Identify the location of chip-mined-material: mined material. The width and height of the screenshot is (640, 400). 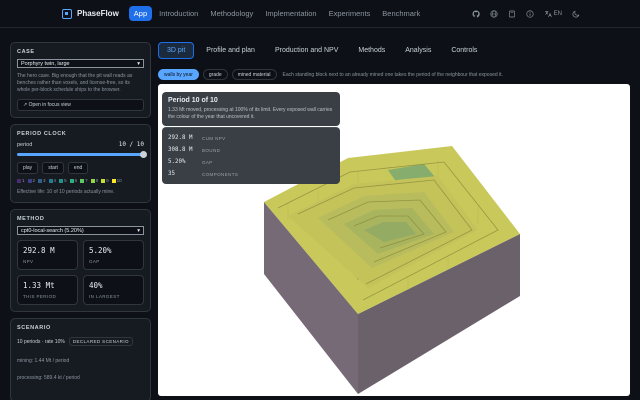
(254, 74).